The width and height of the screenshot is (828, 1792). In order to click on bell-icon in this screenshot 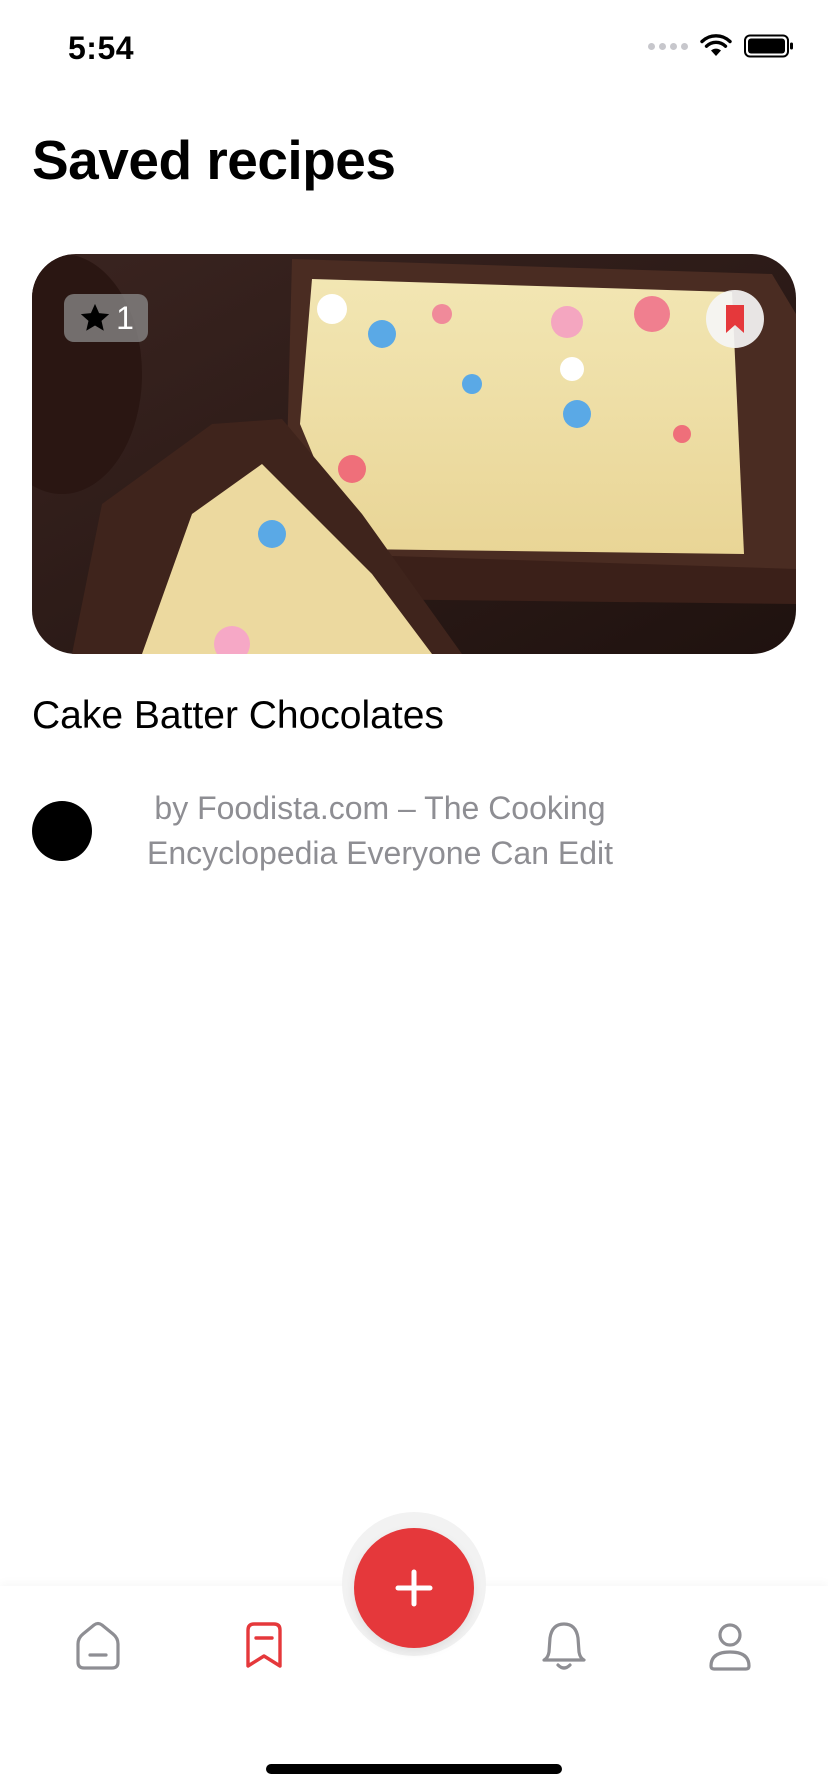, I will do `click(564, 1646)`.